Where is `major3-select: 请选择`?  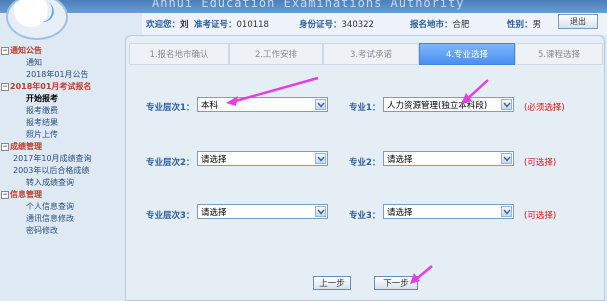 major3-select: 请选择 is located at coordinates (448, 211).